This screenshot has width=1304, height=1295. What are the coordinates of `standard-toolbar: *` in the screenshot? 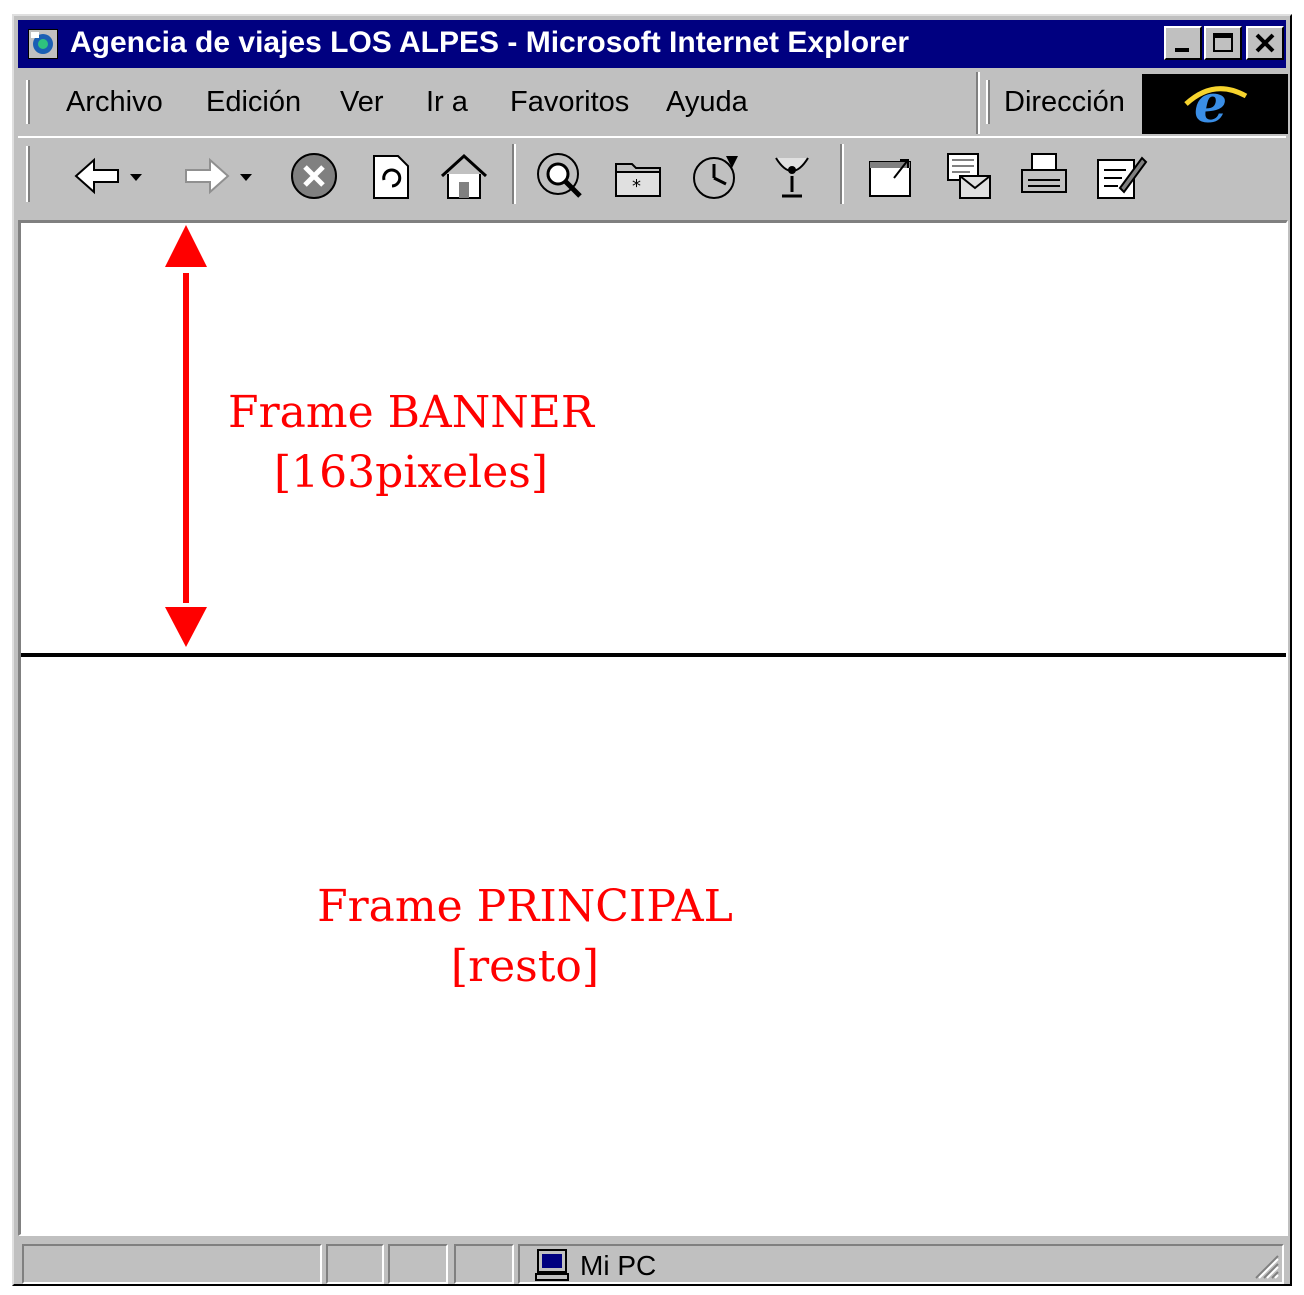 It's located at (652, 173).